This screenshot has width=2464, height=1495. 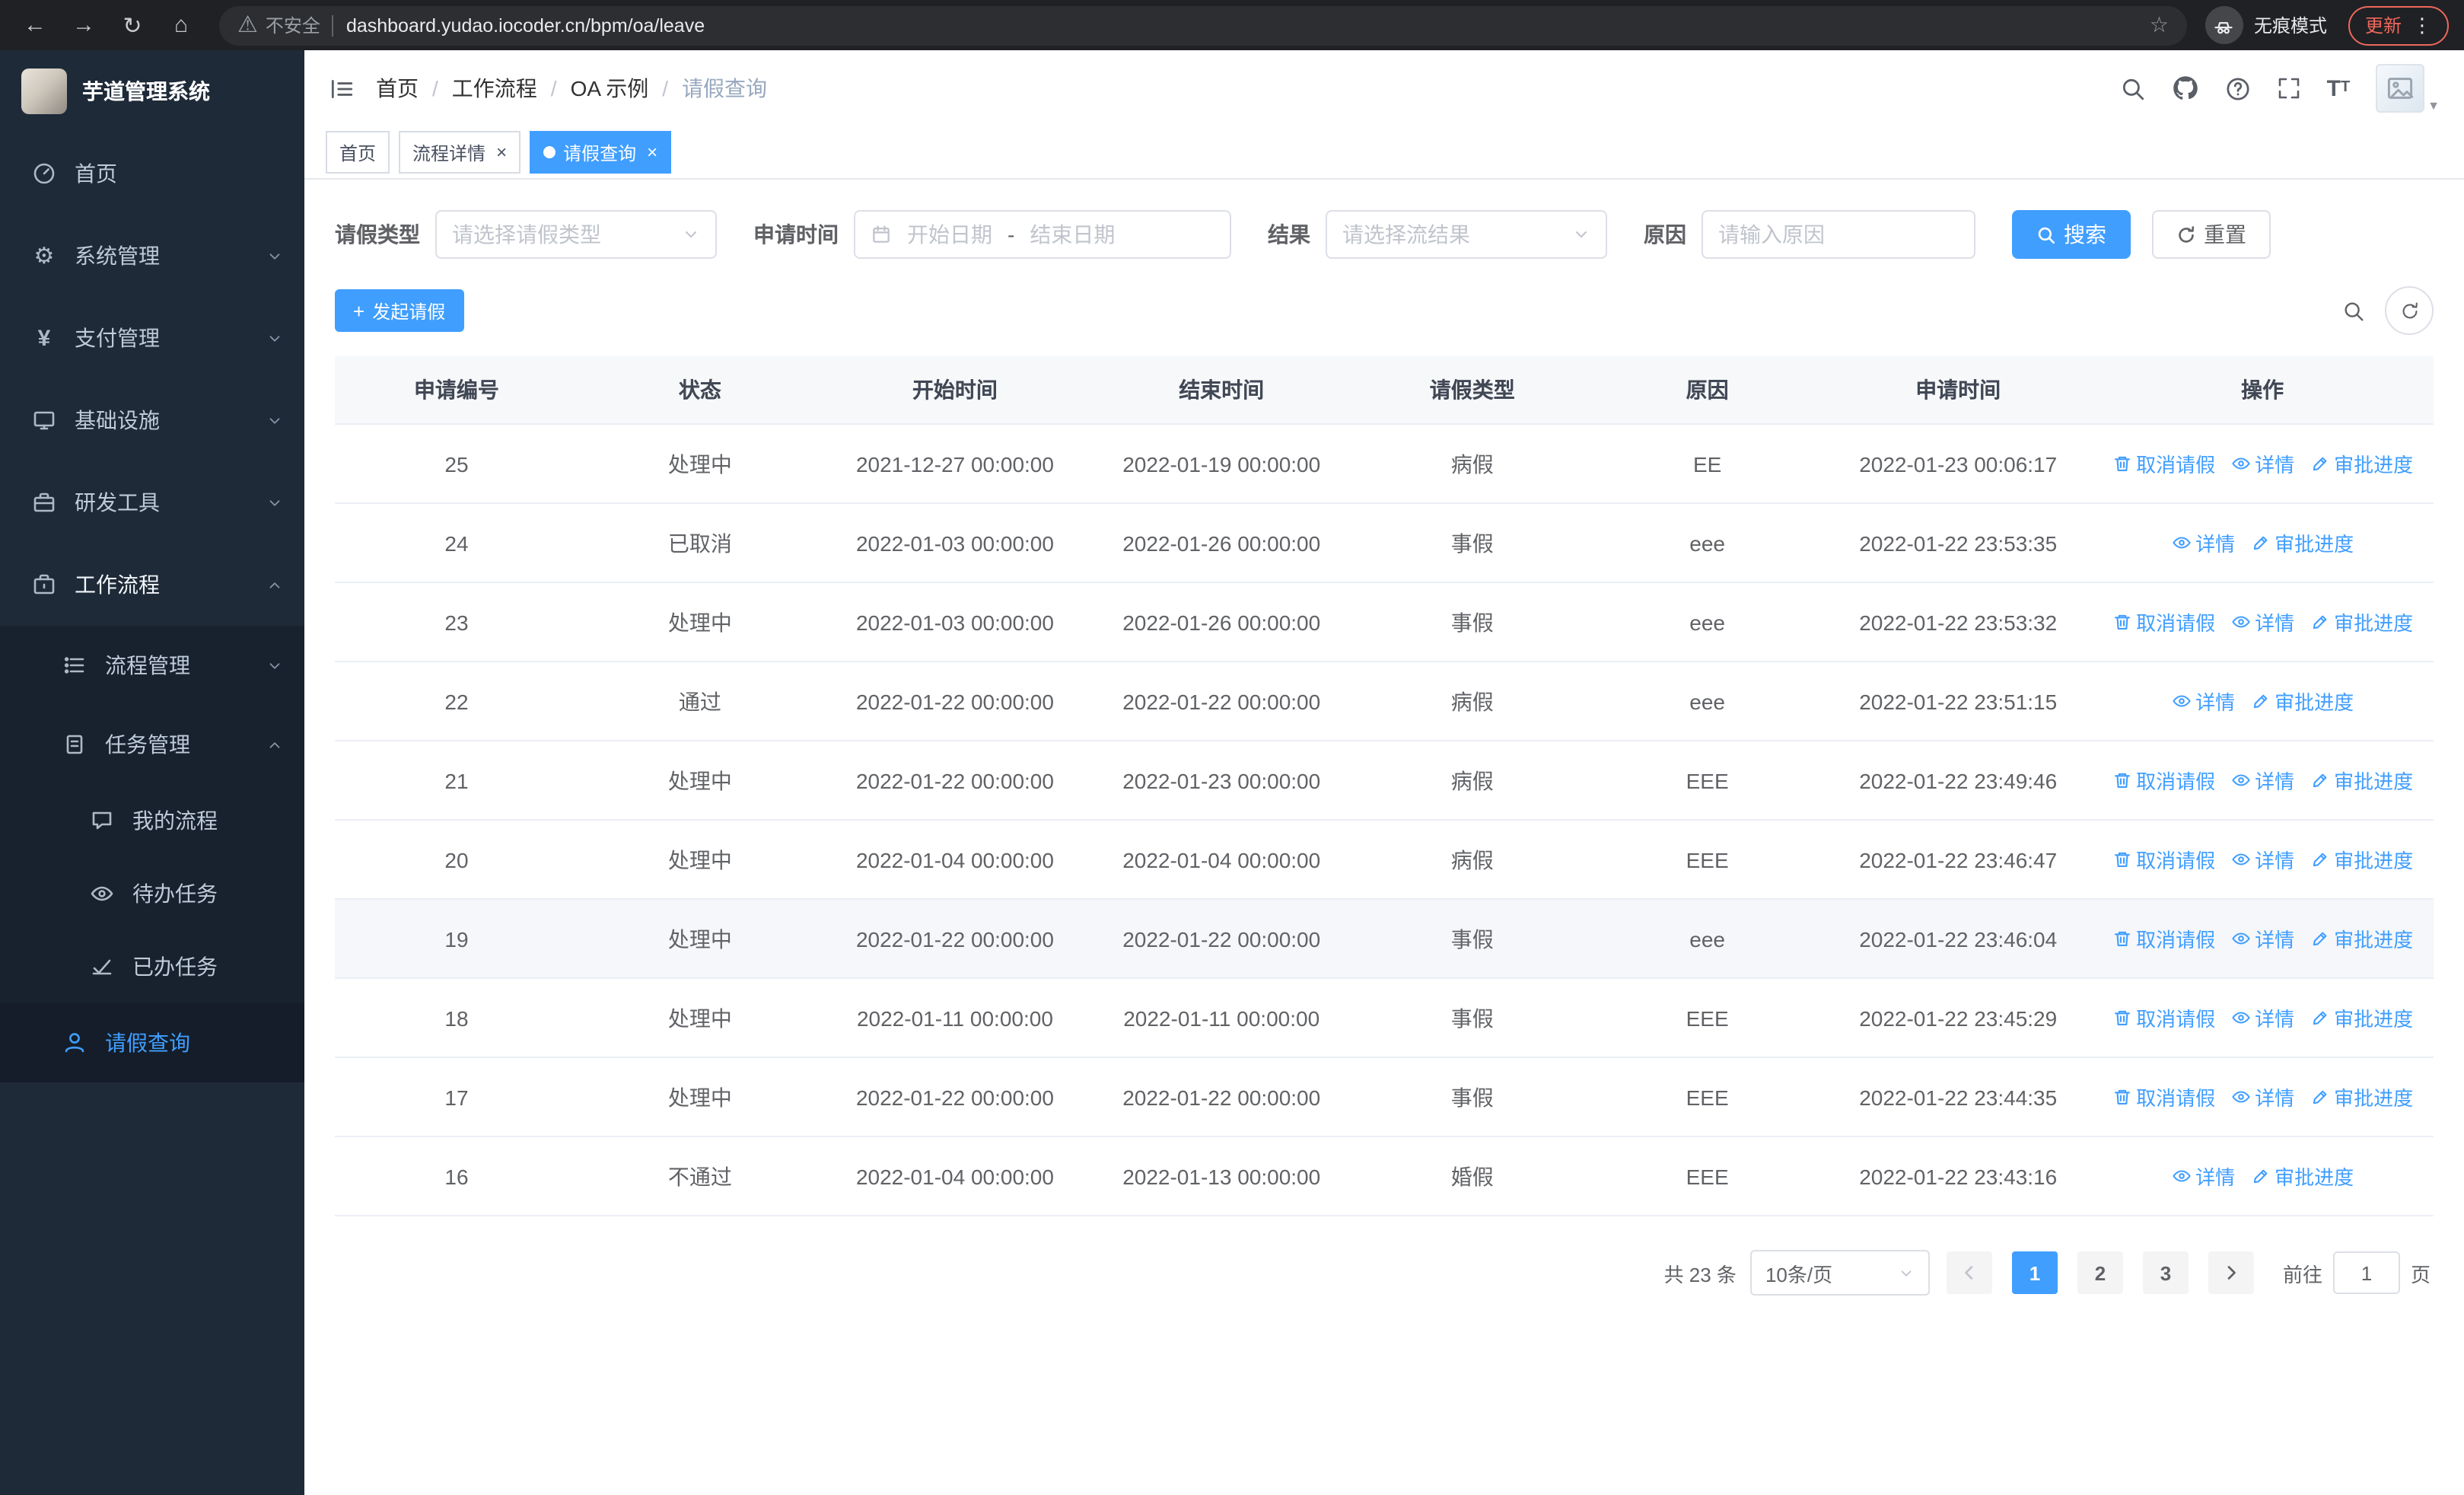 I want to click on sidebar-item-my-processes: 我的流程, so click(x=152, y=821).